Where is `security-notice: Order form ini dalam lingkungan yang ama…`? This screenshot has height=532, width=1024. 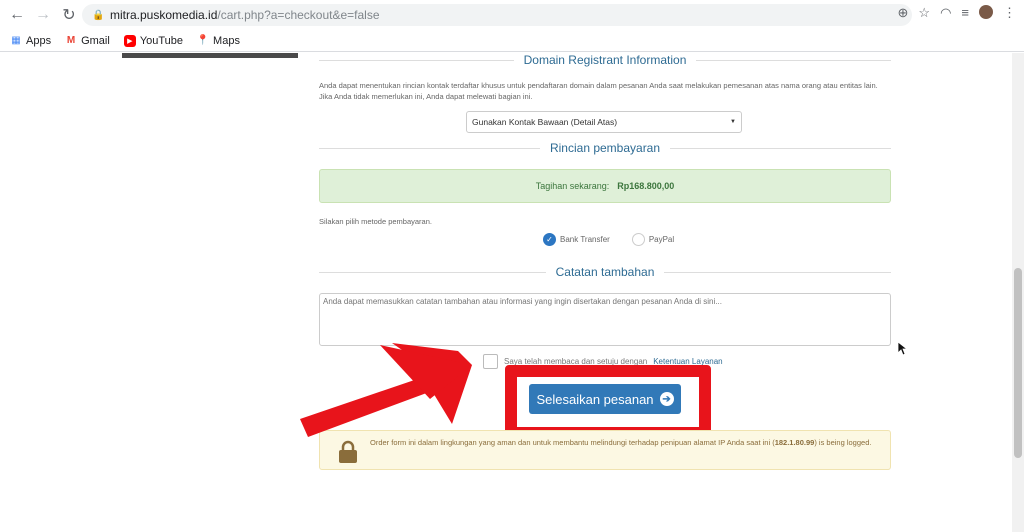
security-notice: Order form ini dalam lingkungan yang ama… is located at coordinates (605, 450).